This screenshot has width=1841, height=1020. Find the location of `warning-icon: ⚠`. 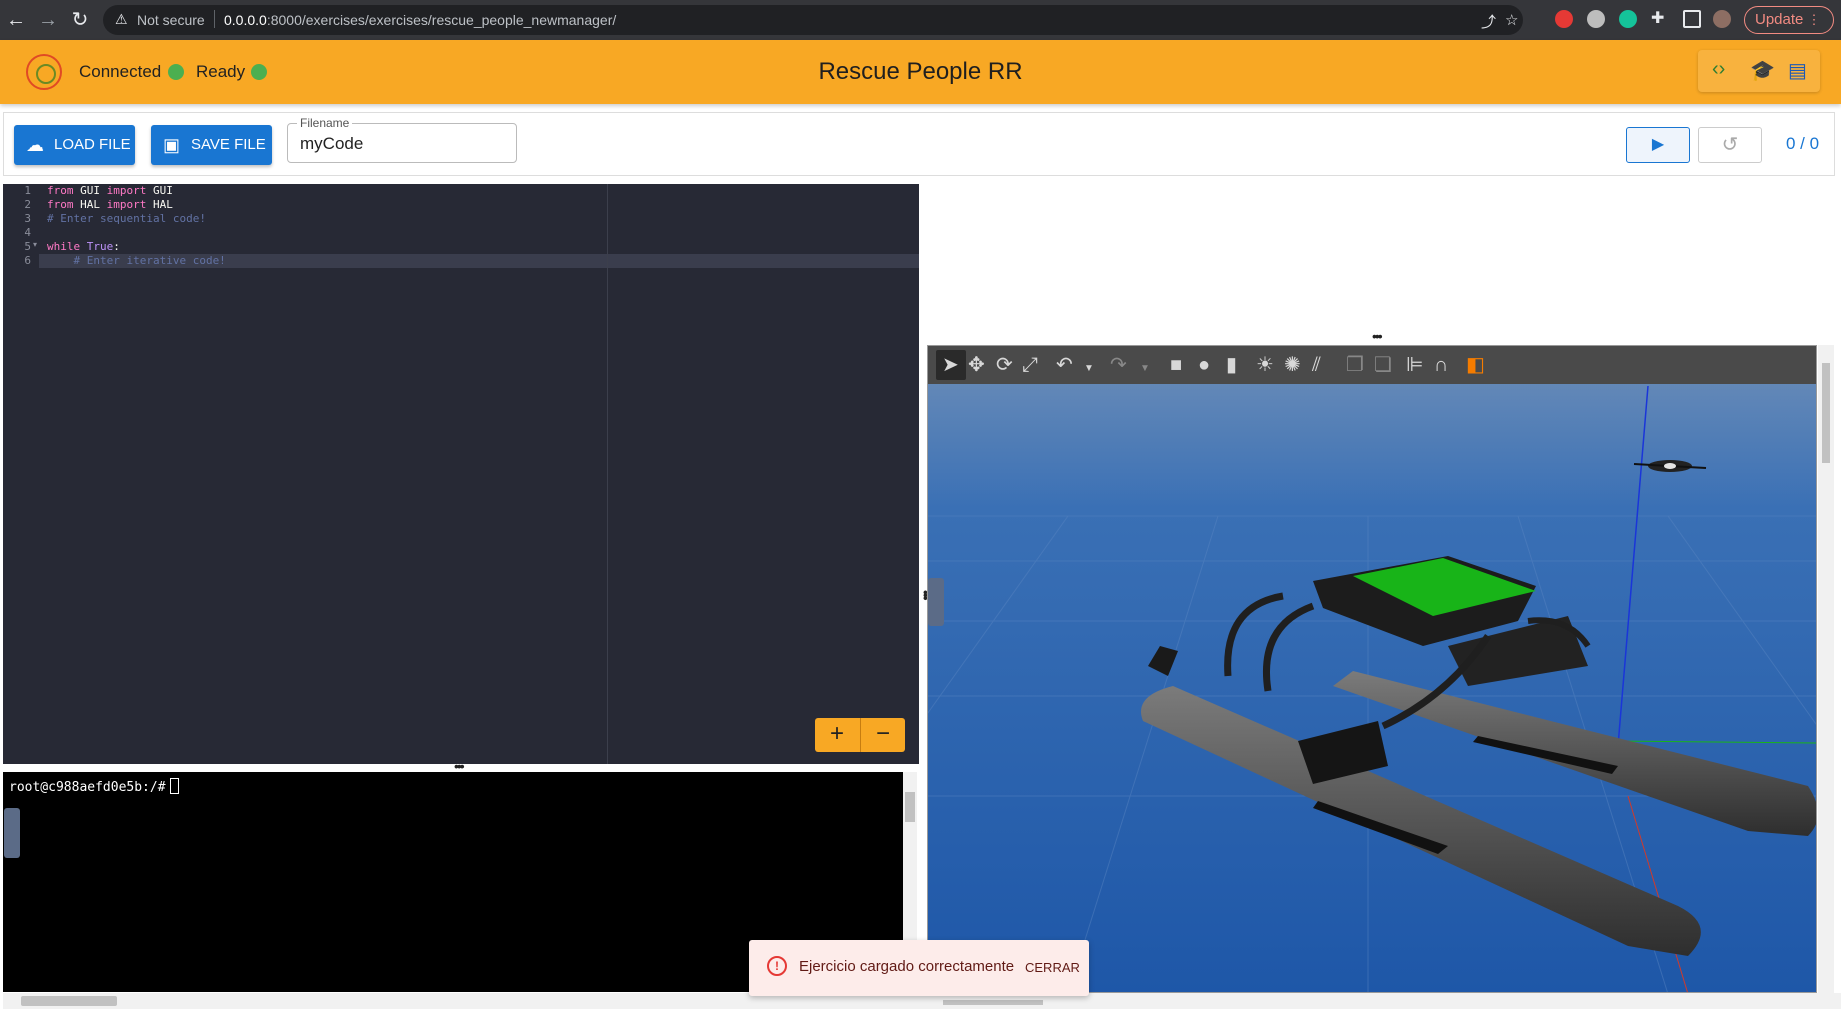

warning-icon: ⚠ is located at coordinates (121, 19).